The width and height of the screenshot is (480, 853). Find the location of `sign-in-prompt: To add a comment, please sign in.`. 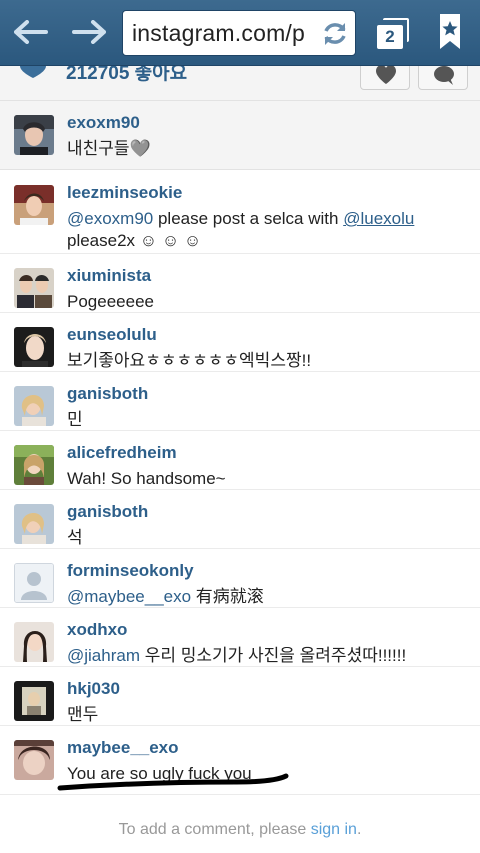

sign-in-prompt: To add a comment, please sign in. is located at coordinates (240, 830).